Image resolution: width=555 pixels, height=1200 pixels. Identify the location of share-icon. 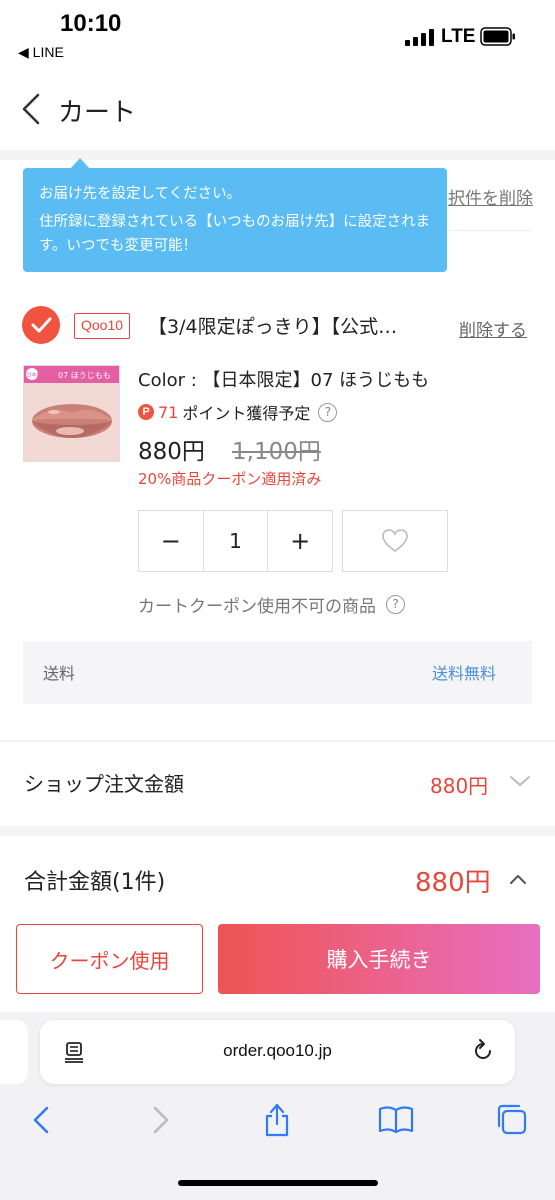
(277, 1119).